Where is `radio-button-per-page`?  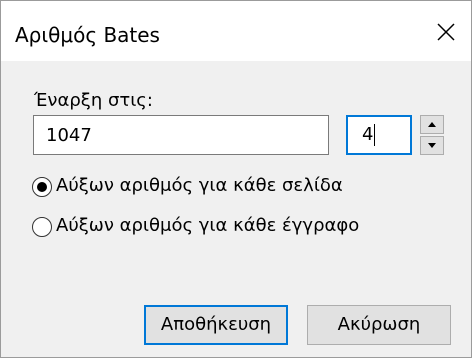 radio-button-per-page is located at coordinates (42, 187).